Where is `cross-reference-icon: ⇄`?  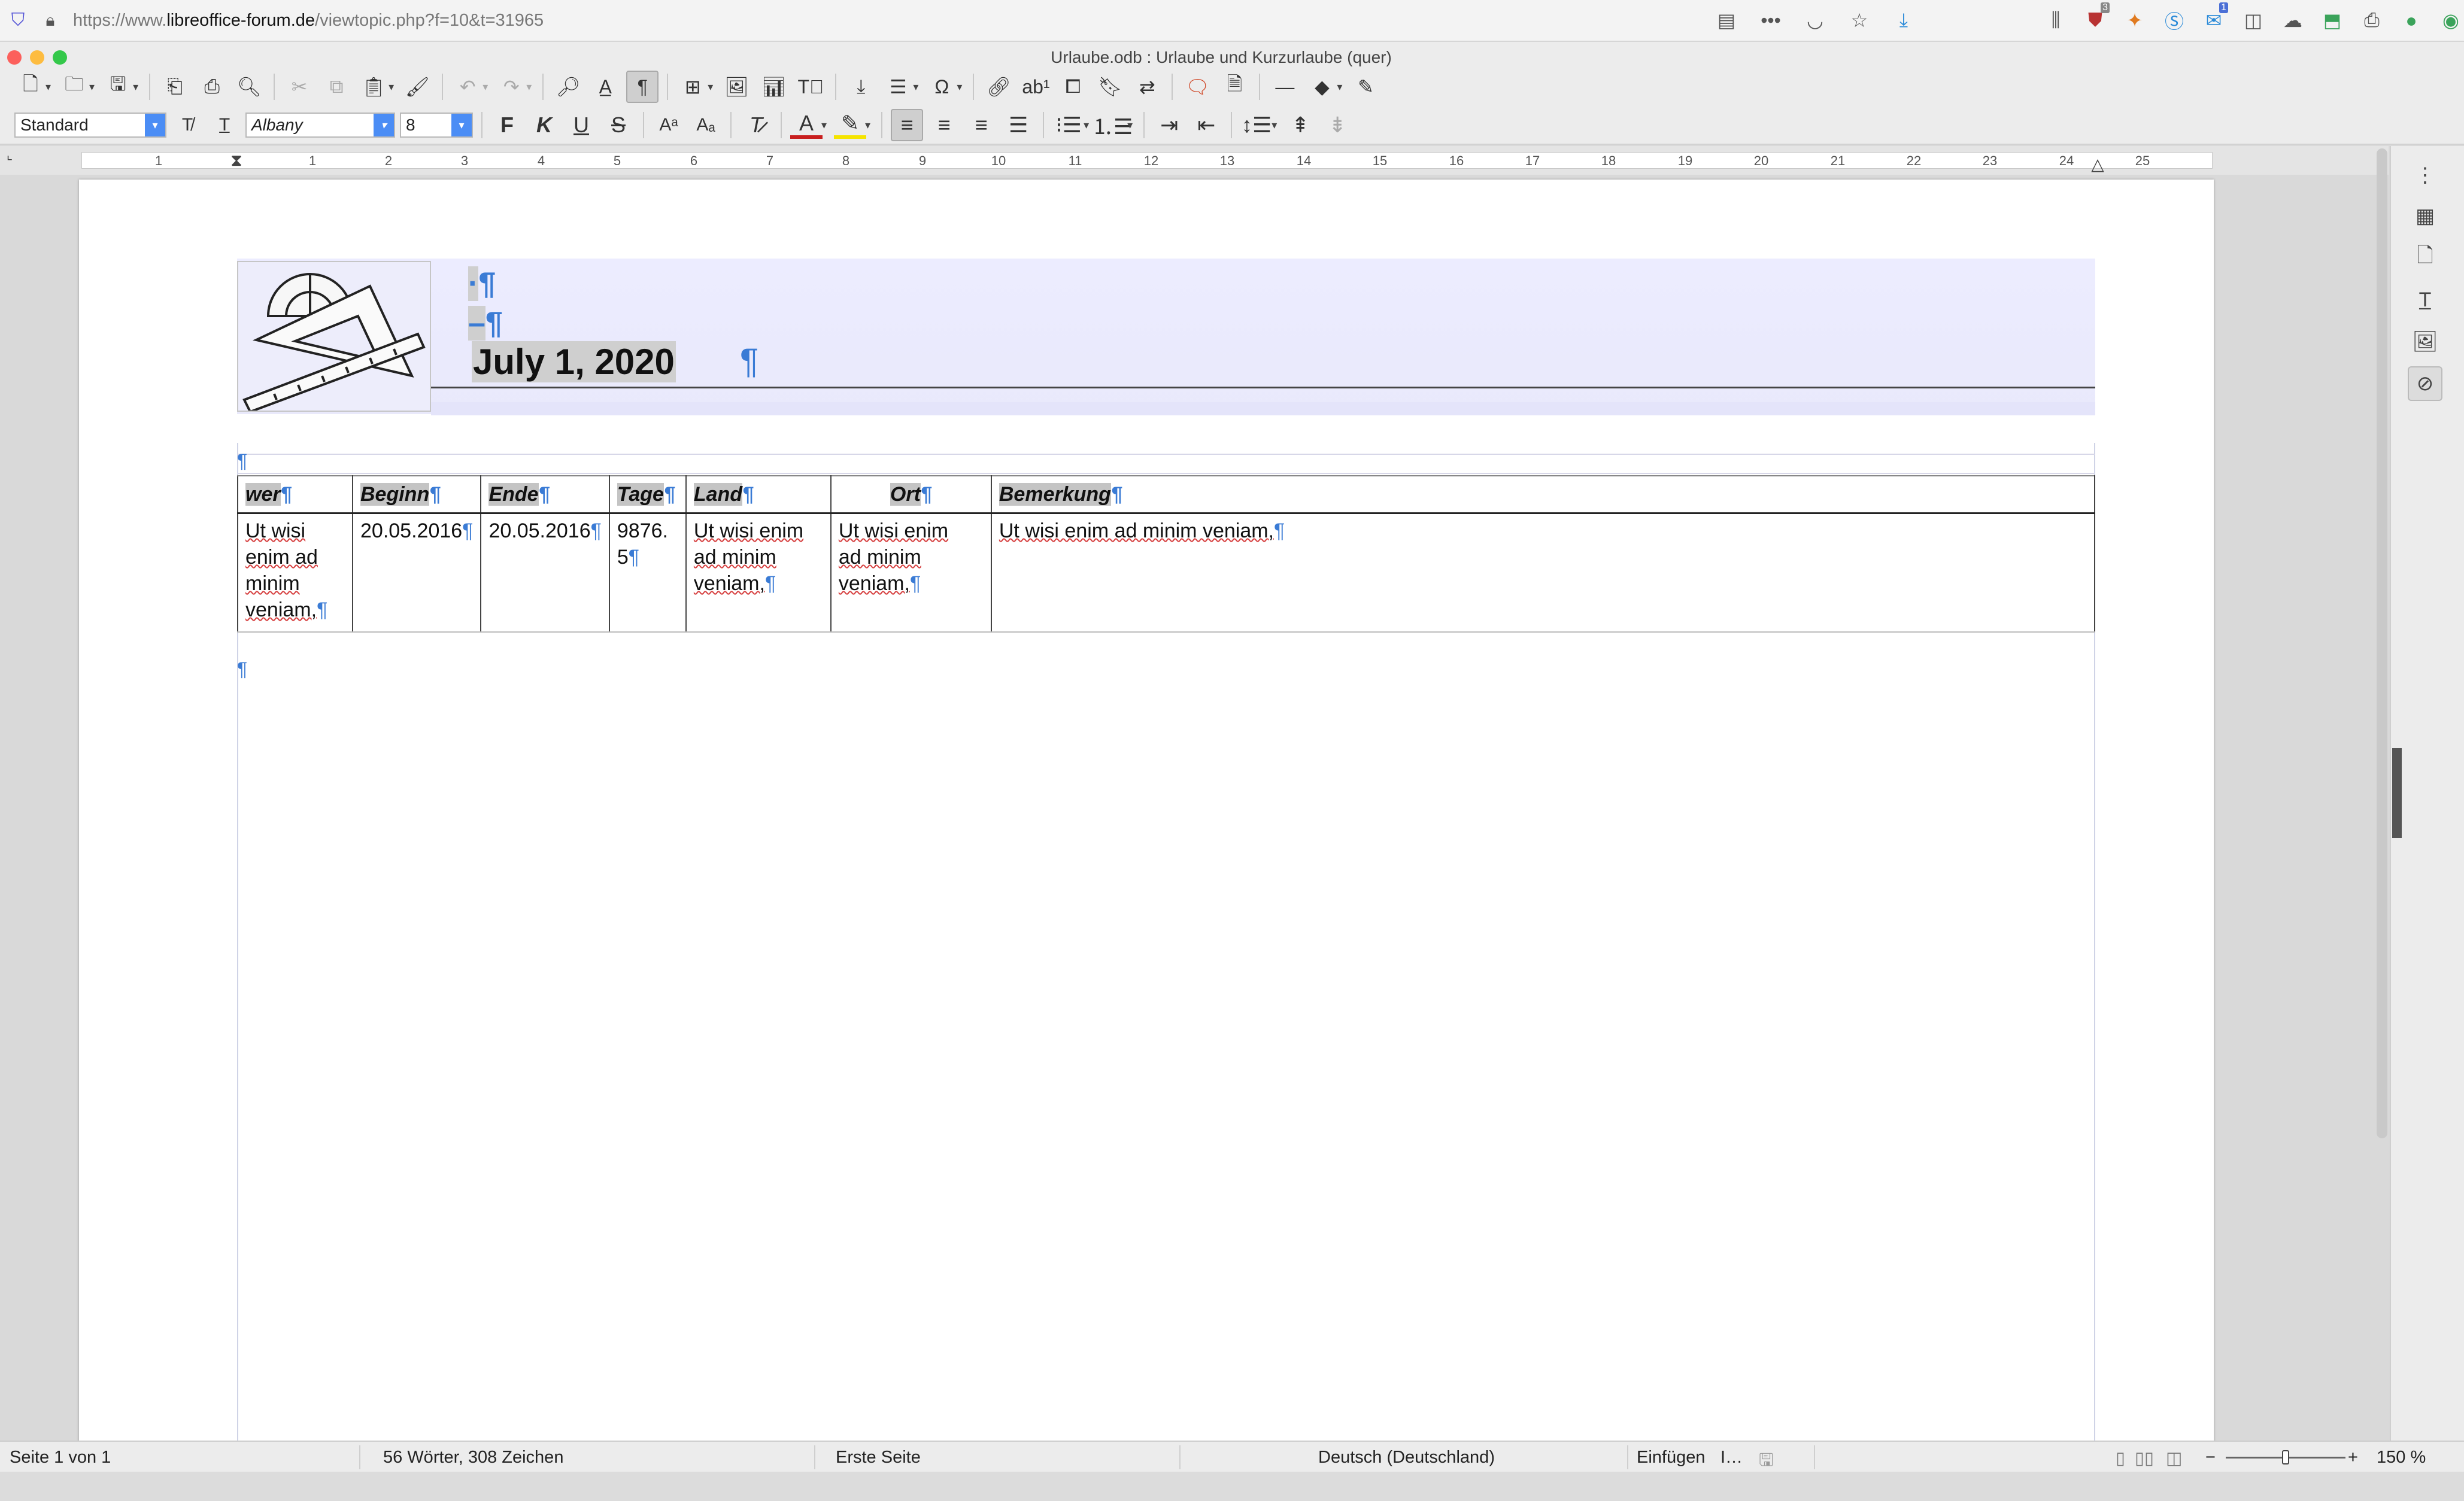 cross-reference-icon: ⇄ is located at coordinates (1147, 87).